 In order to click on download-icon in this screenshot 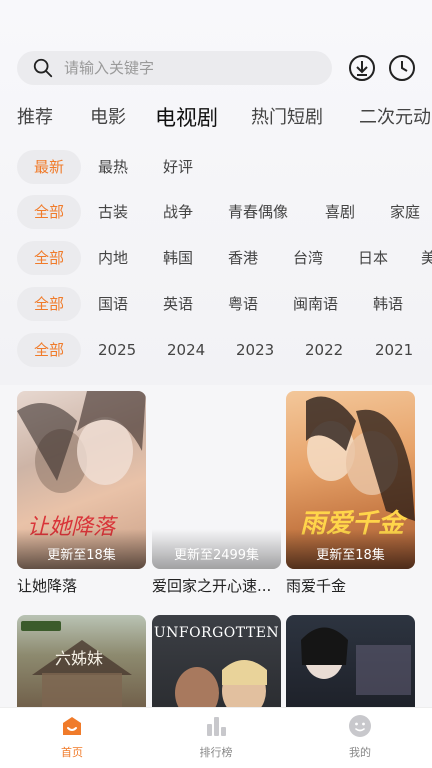, I will do `click(362, 68)`.